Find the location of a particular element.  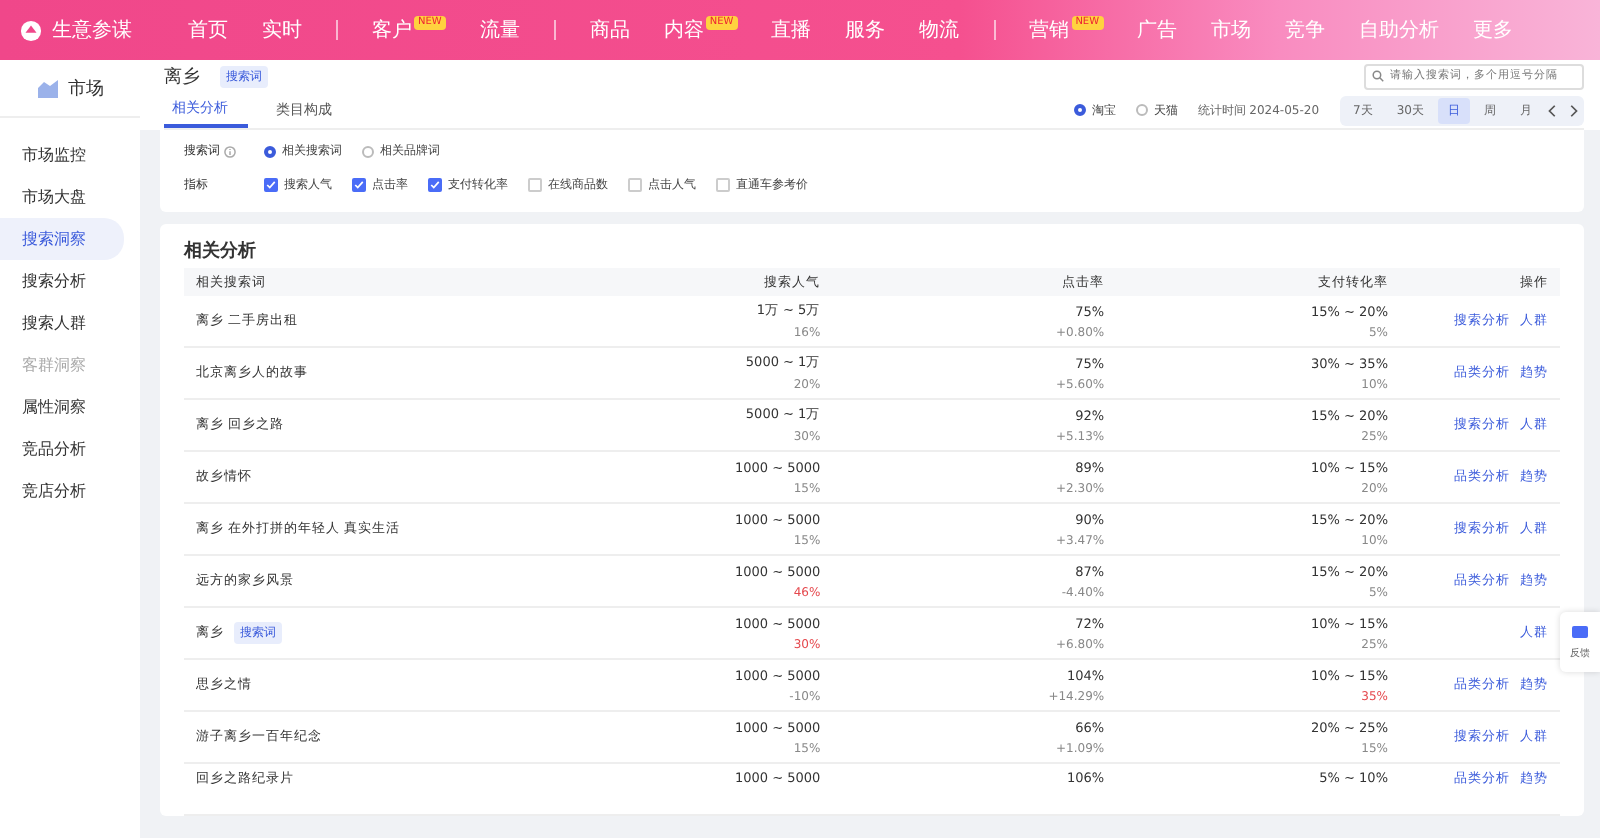

sidebar-item: 市场监控 is located at coordinates (62, 155).